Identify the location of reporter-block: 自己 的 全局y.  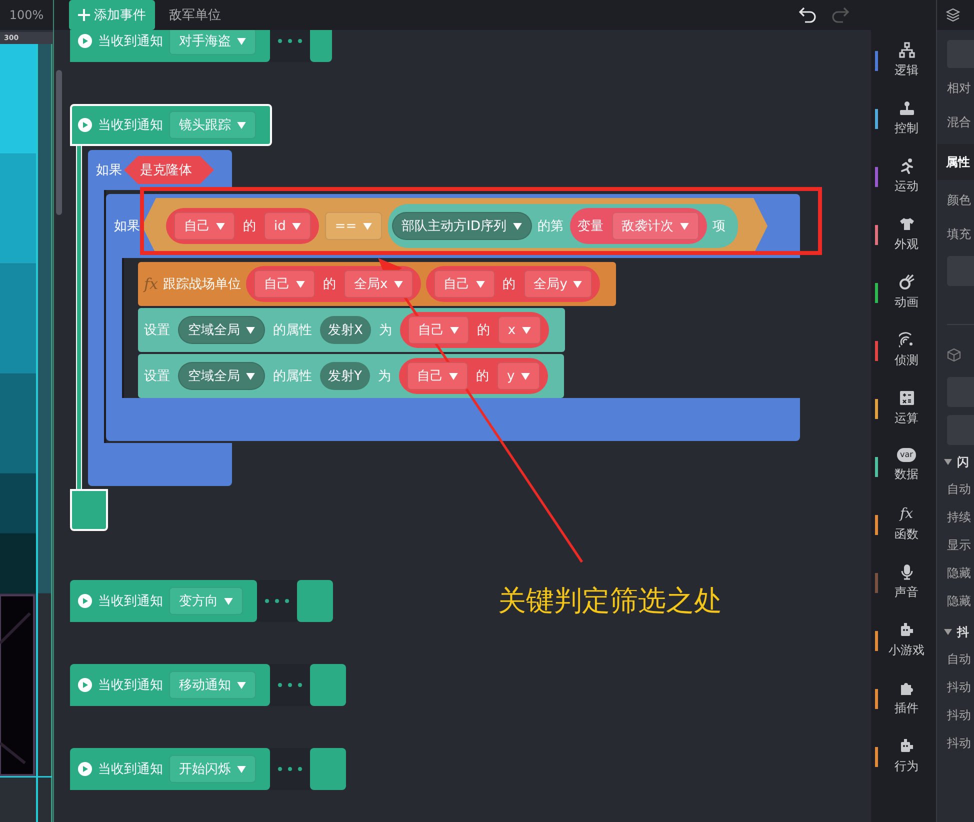
(513, 284).